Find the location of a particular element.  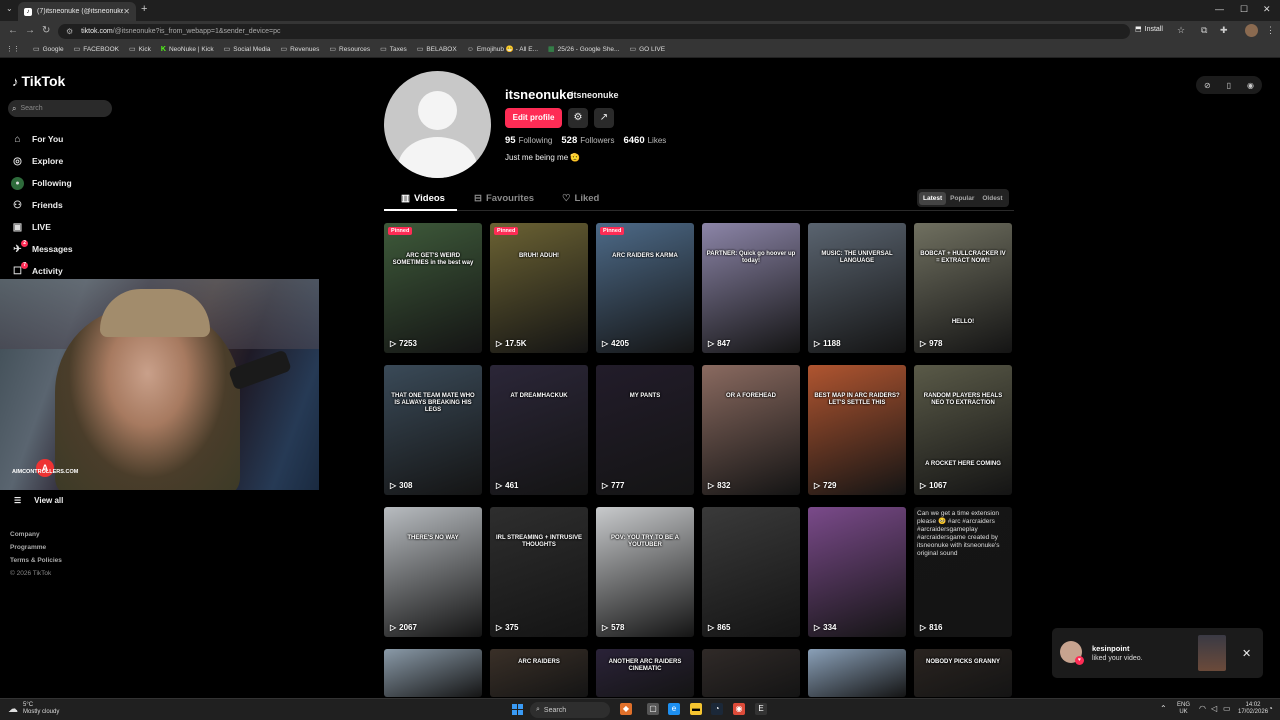

app-icon-game: ◆ is located at coordinates (626, 709).